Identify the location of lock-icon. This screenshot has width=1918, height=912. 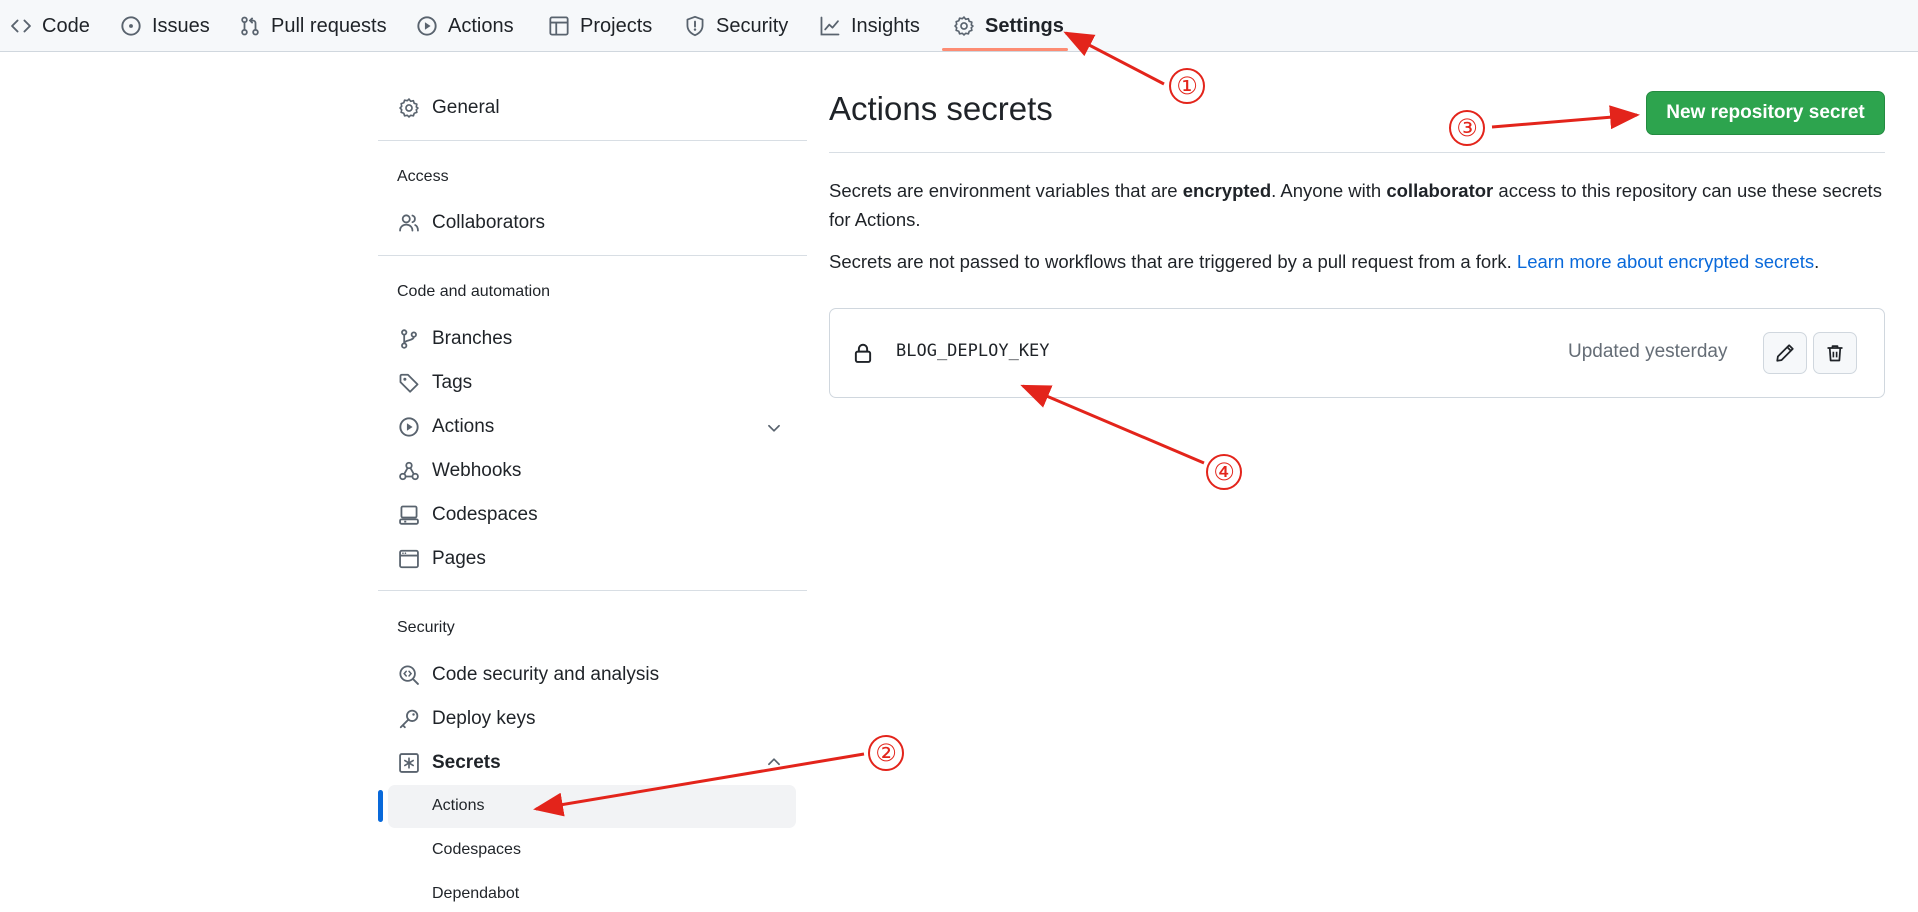
(863, 353).